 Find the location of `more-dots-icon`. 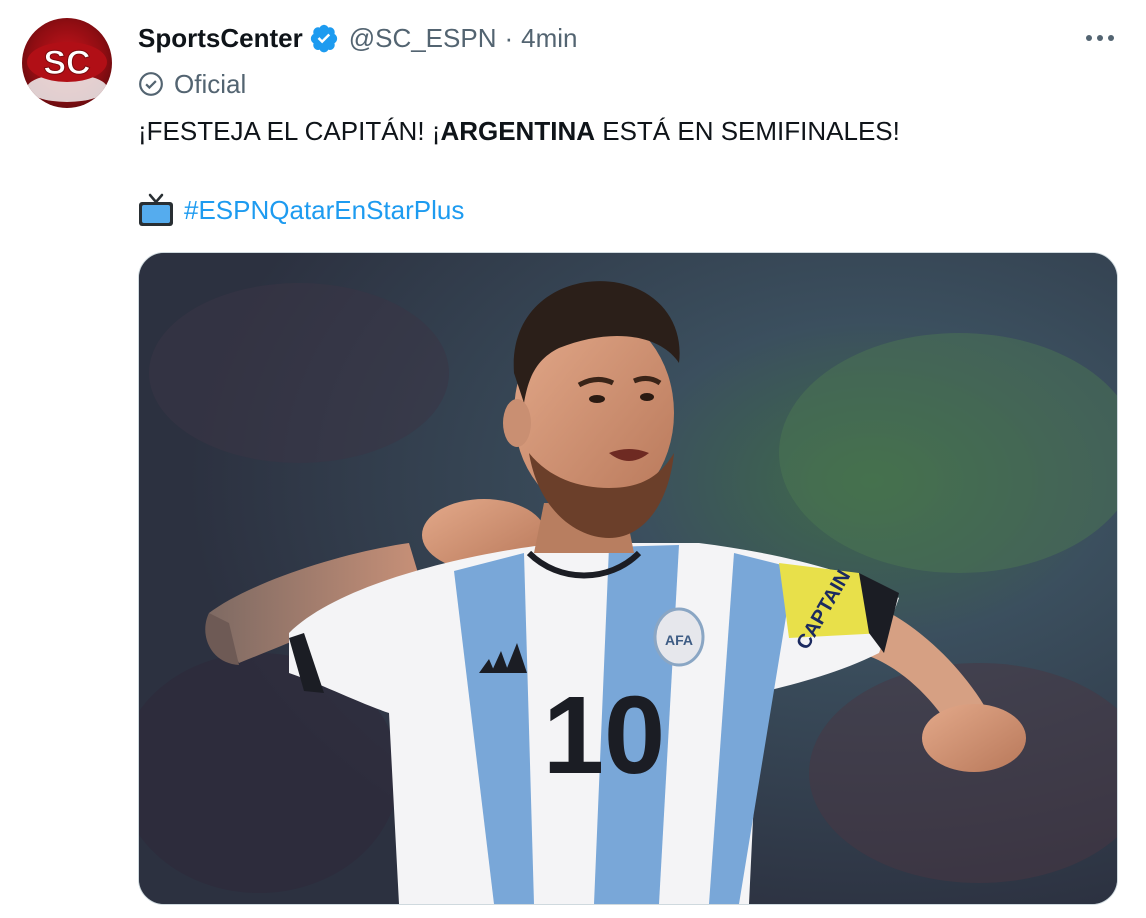

more-dots-icon is located at coordinates (1100, 38).